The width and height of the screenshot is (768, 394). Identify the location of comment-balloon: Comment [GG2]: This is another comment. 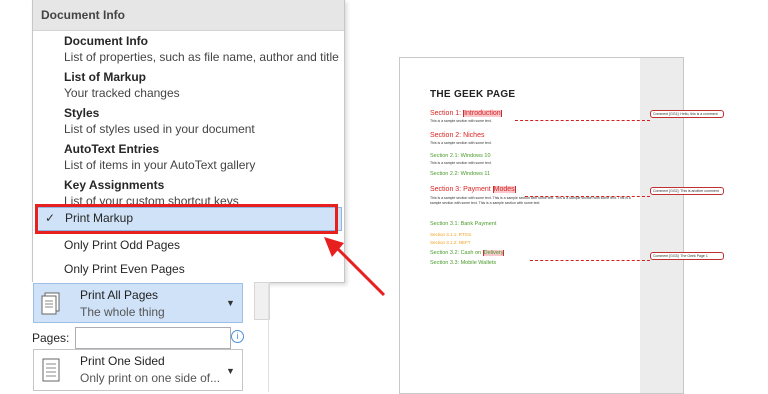
(687, 191).